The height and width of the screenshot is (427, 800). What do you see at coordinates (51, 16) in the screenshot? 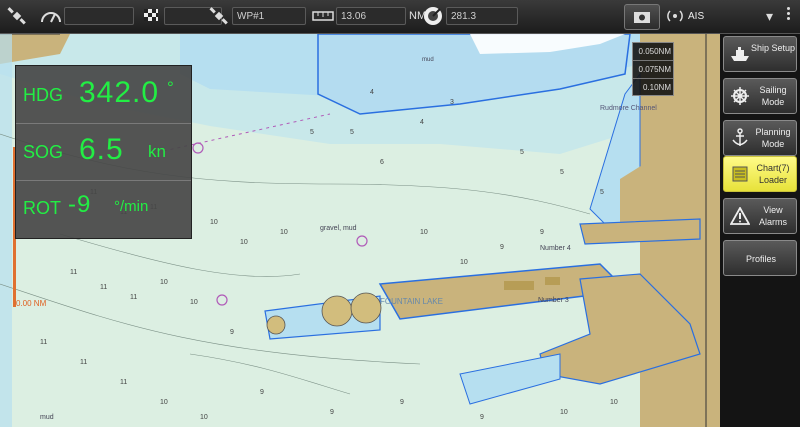
I see `speedometer-icon` at bounding box center [51, 16].